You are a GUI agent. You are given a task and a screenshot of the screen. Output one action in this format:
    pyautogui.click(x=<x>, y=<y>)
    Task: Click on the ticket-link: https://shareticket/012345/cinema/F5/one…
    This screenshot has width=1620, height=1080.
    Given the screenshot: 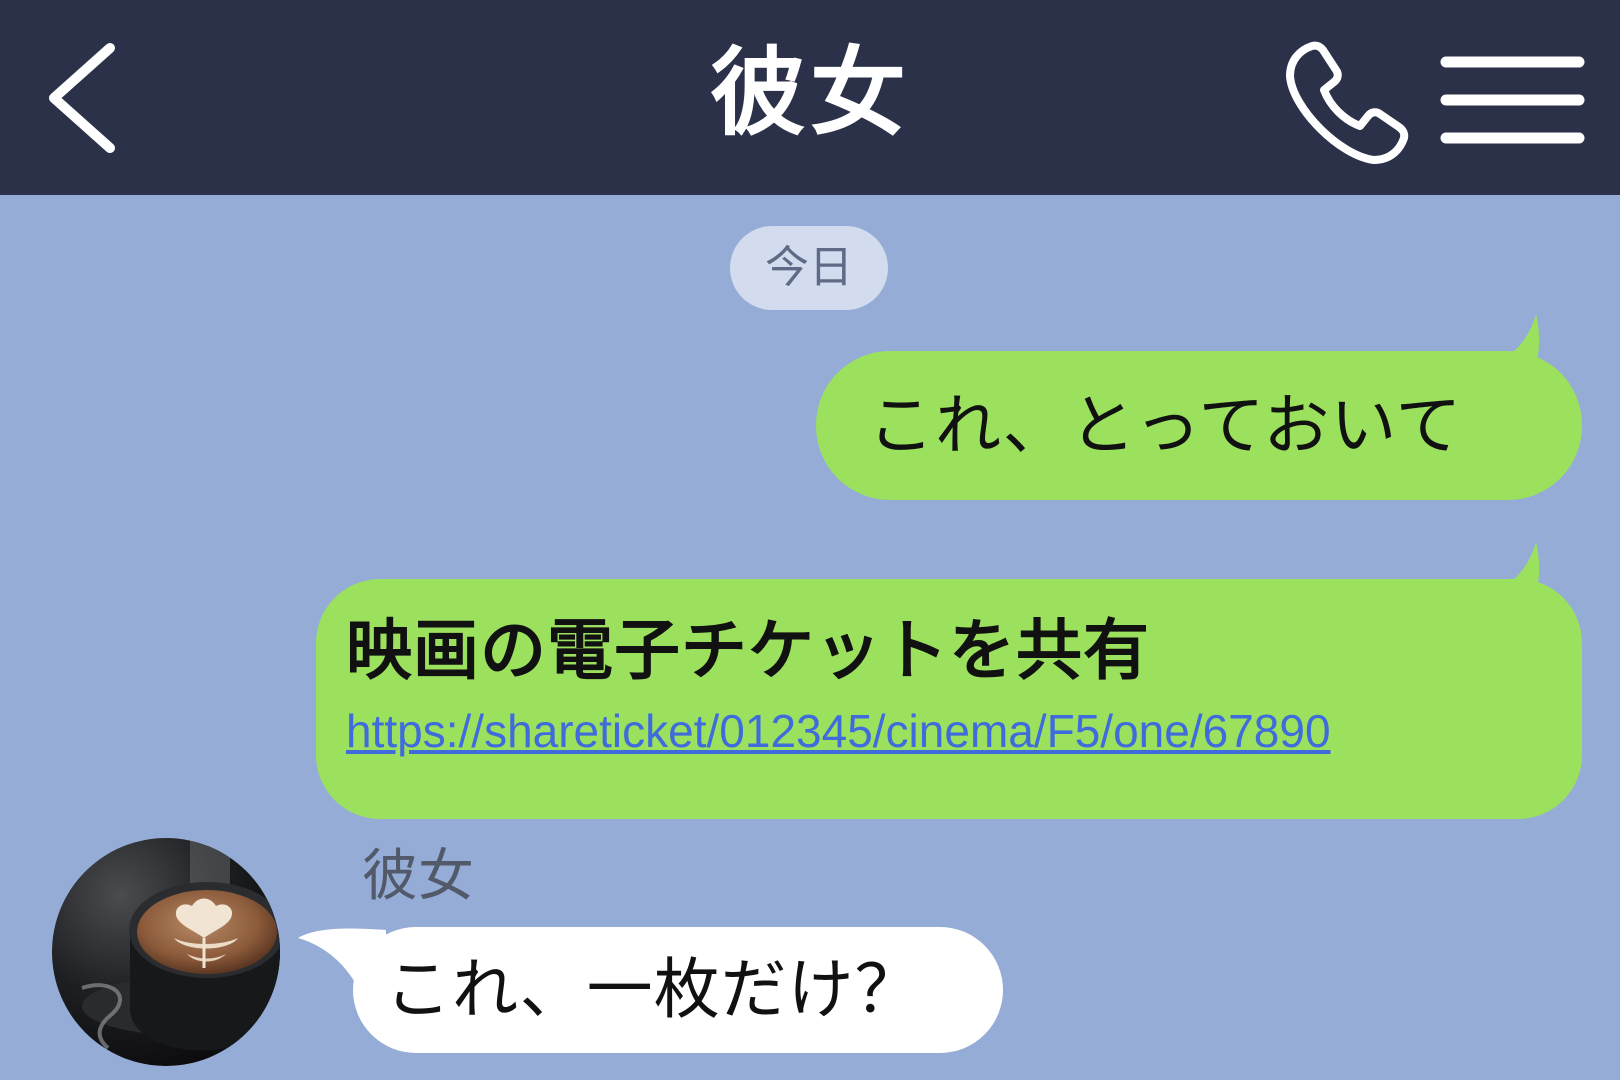 What is the action you would take?
    pyautogui.click(x=838, y=731)
    